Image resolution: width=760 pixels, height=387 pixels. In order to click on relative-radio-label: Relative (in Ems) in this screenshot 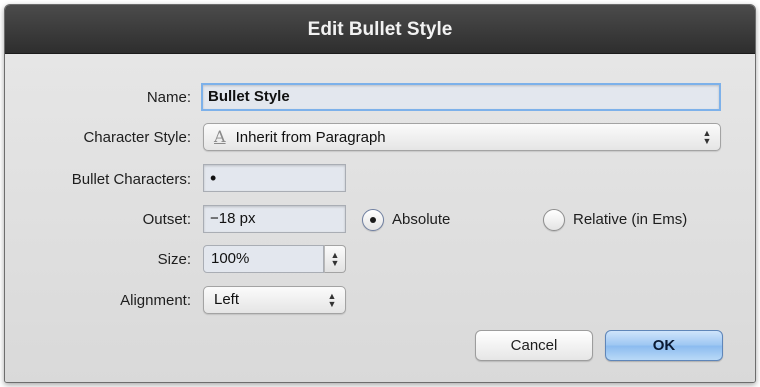, I will do `click(630, 219)`.